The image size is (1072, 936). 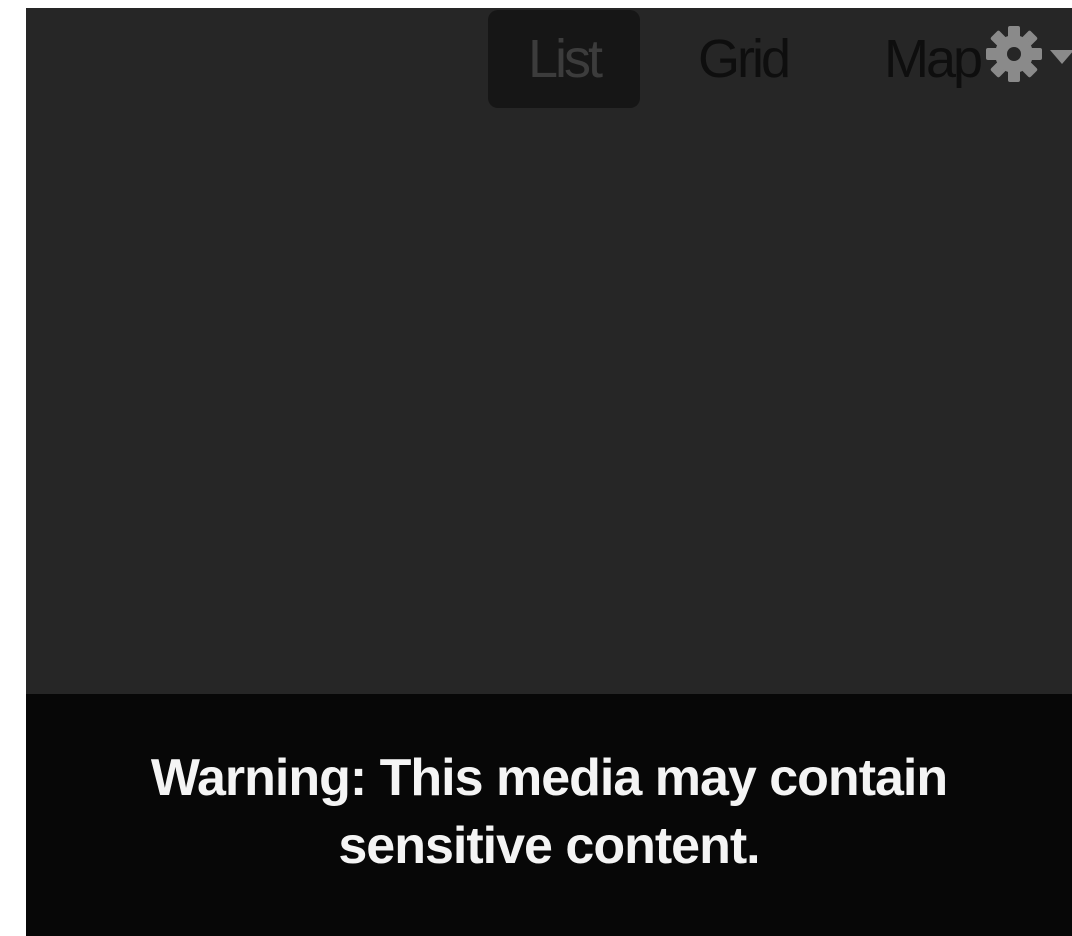 I want to click on tab-list-view: List, so click(x=564, y=59).